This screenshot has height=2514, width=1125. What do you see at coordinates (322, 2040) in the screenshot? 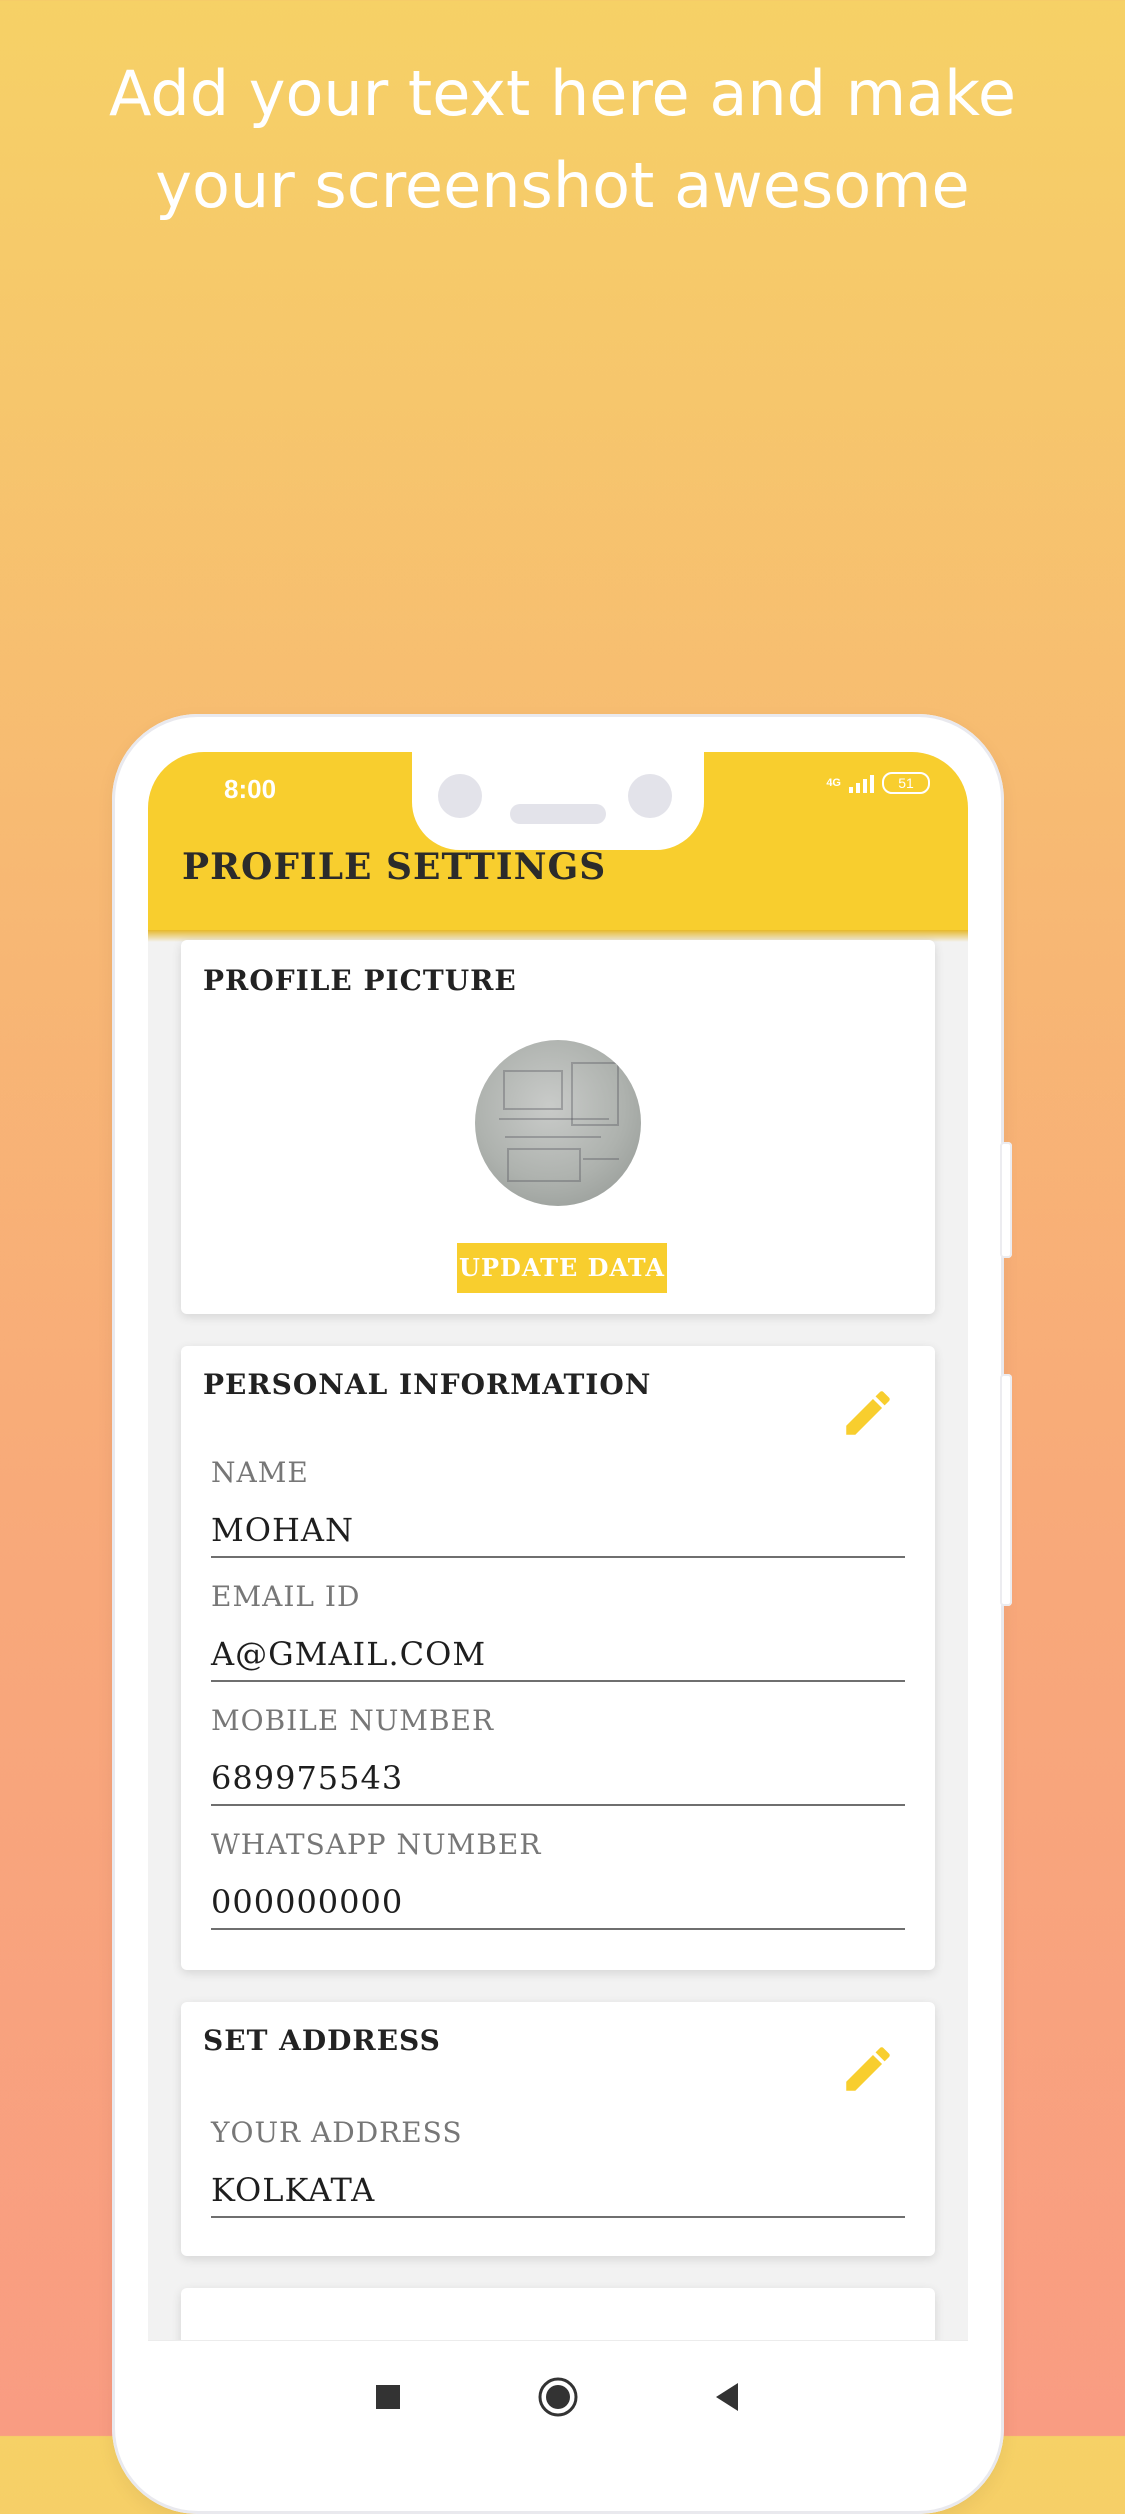
I see `set-address-title: SET ADDRESS` at bounding box center [322, 2040].